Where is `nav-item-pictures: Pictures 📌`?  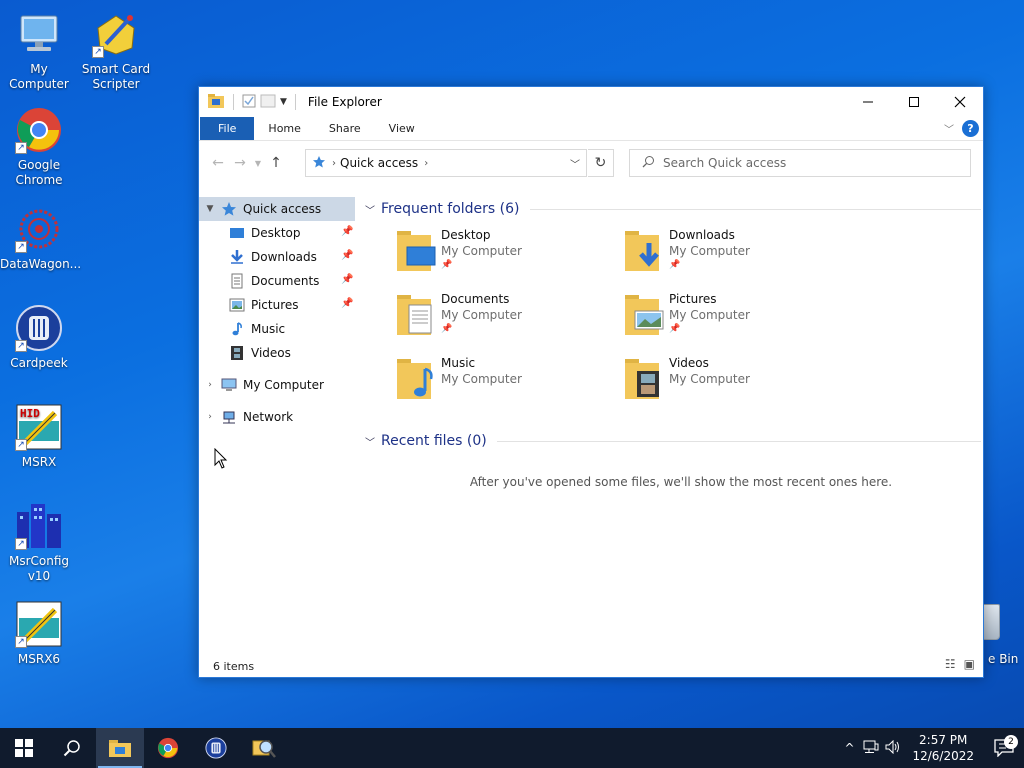 nav-item-pictures: Pictures 📌 is located at coordinates (279, 305).